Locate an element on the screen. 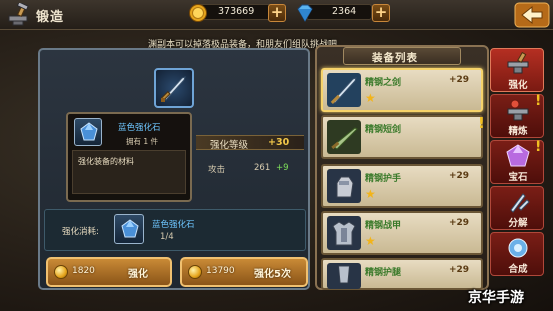 The width and height of the screenshot is (553, 311). tab-synthesis: 合成 is located at coordinates (517, 254).